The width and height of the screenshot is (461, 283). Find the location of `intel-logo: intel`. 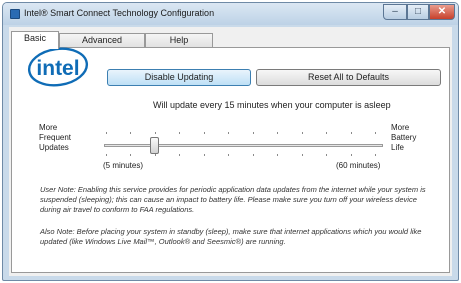

intel-logo: intel is located at coordinates (58, 67).